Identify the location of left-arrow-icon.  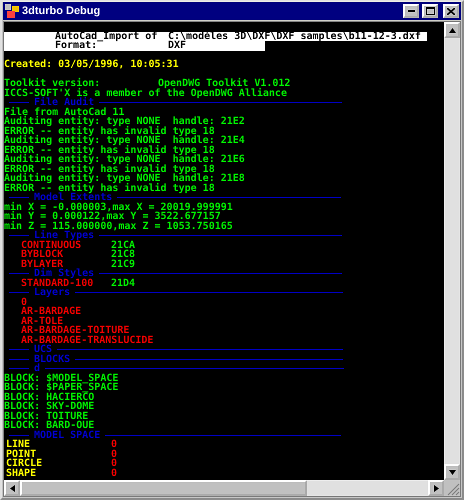
(12, 488).